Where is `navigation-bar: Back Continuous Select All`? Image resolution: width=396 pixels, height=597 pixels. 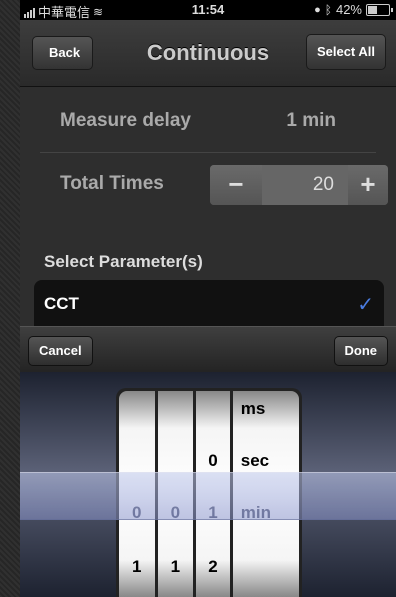
navigation-bar: Back Continuous Select All is located at coordinates (208, 53).